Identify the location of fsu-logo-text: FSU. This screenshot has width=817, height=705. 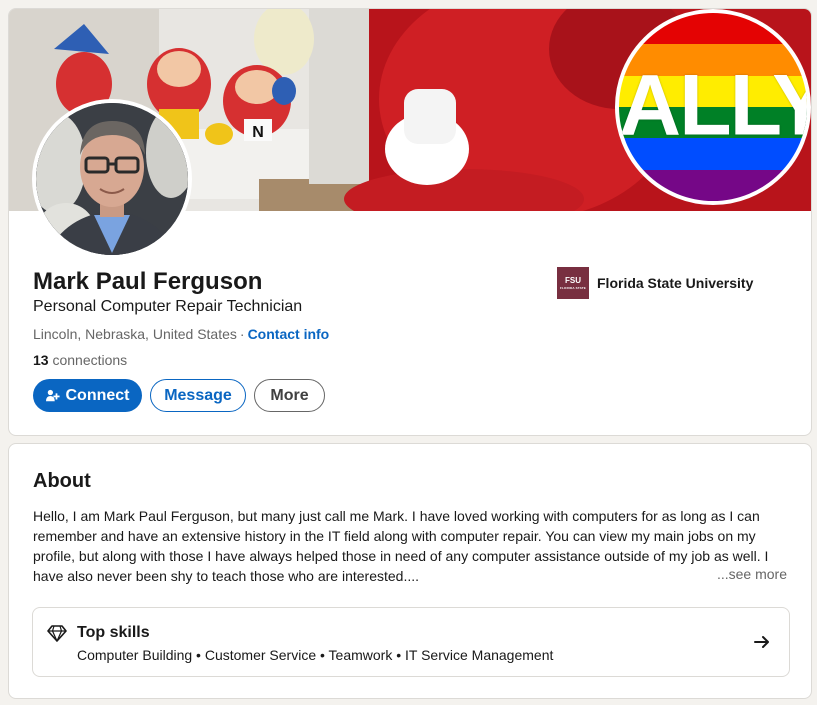
(573, 280).